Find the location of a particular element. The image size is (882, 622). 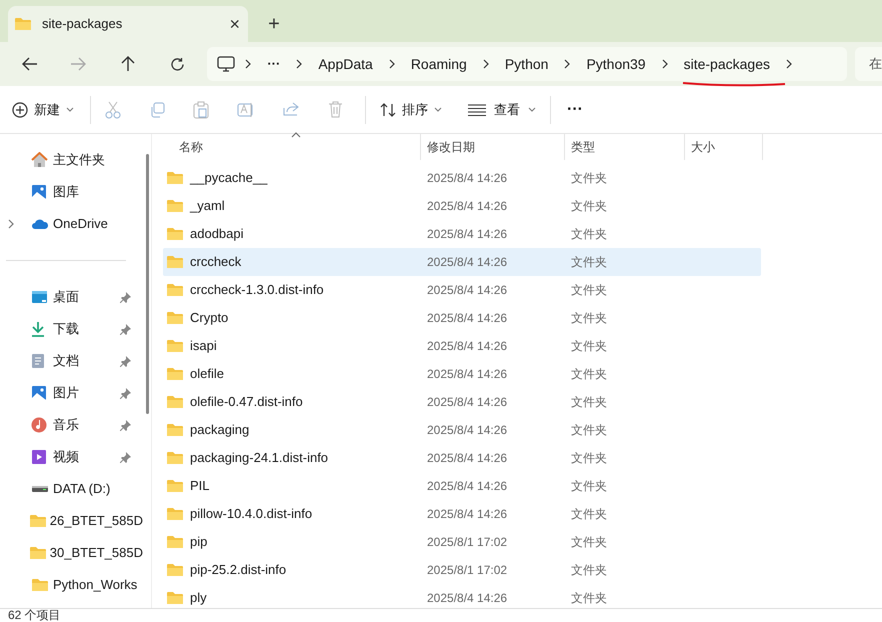

view-button: 查看 is located at coordinates (502, 110).